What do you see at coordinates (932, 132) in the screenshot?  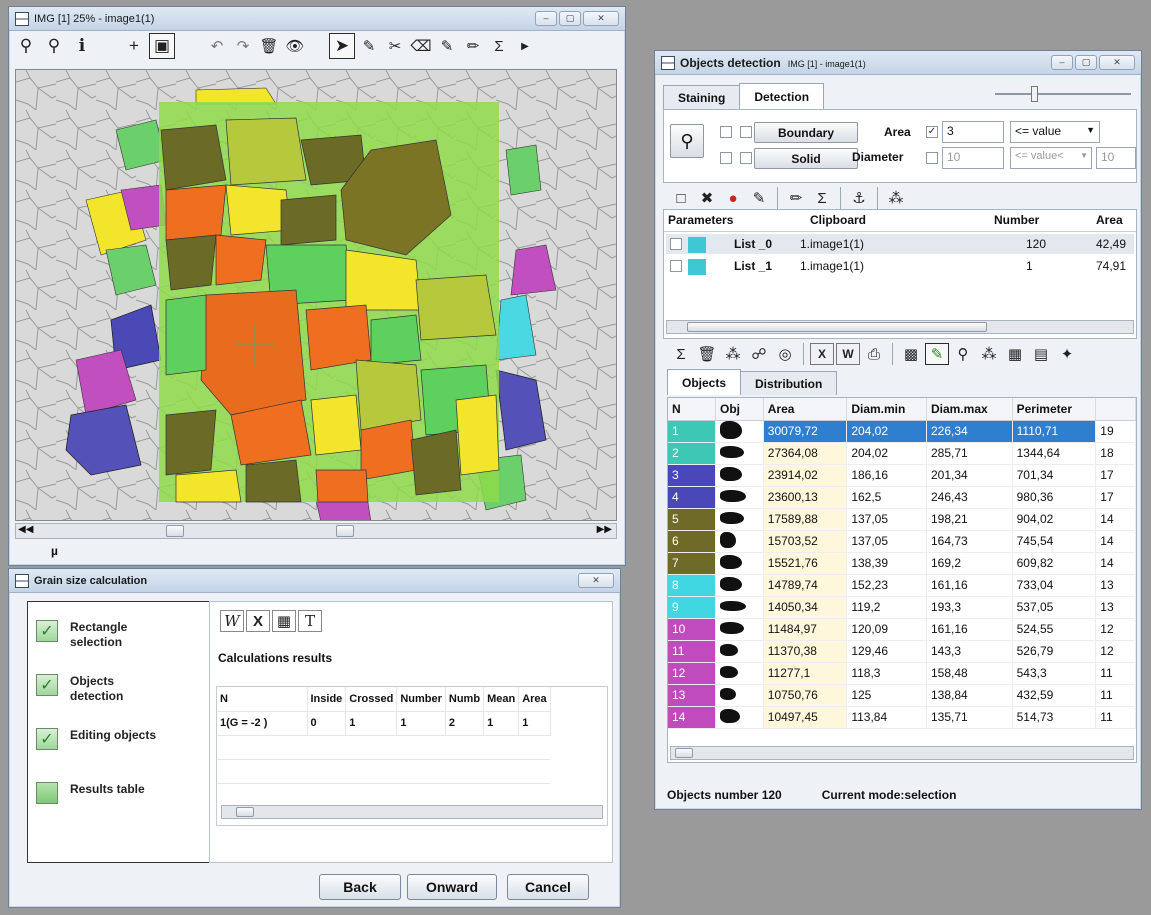 I see `area-checkbox: ✓` at bounding box center [932, 132].